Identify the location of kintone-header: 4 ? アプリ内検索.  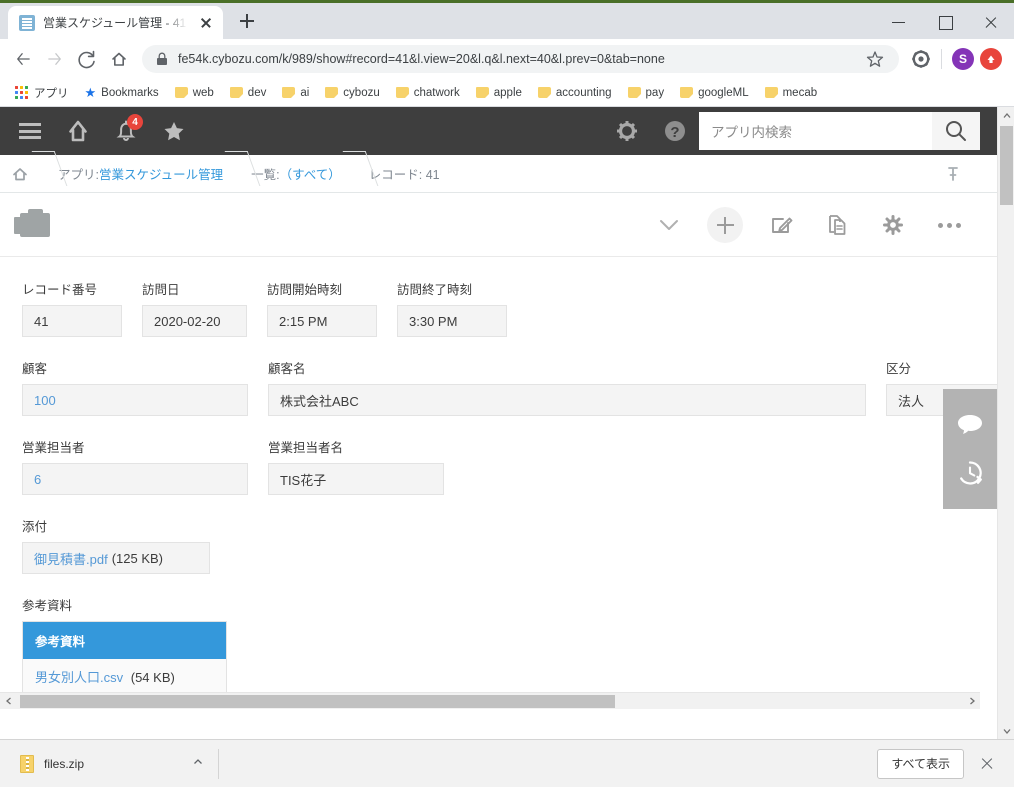
(507, 131).